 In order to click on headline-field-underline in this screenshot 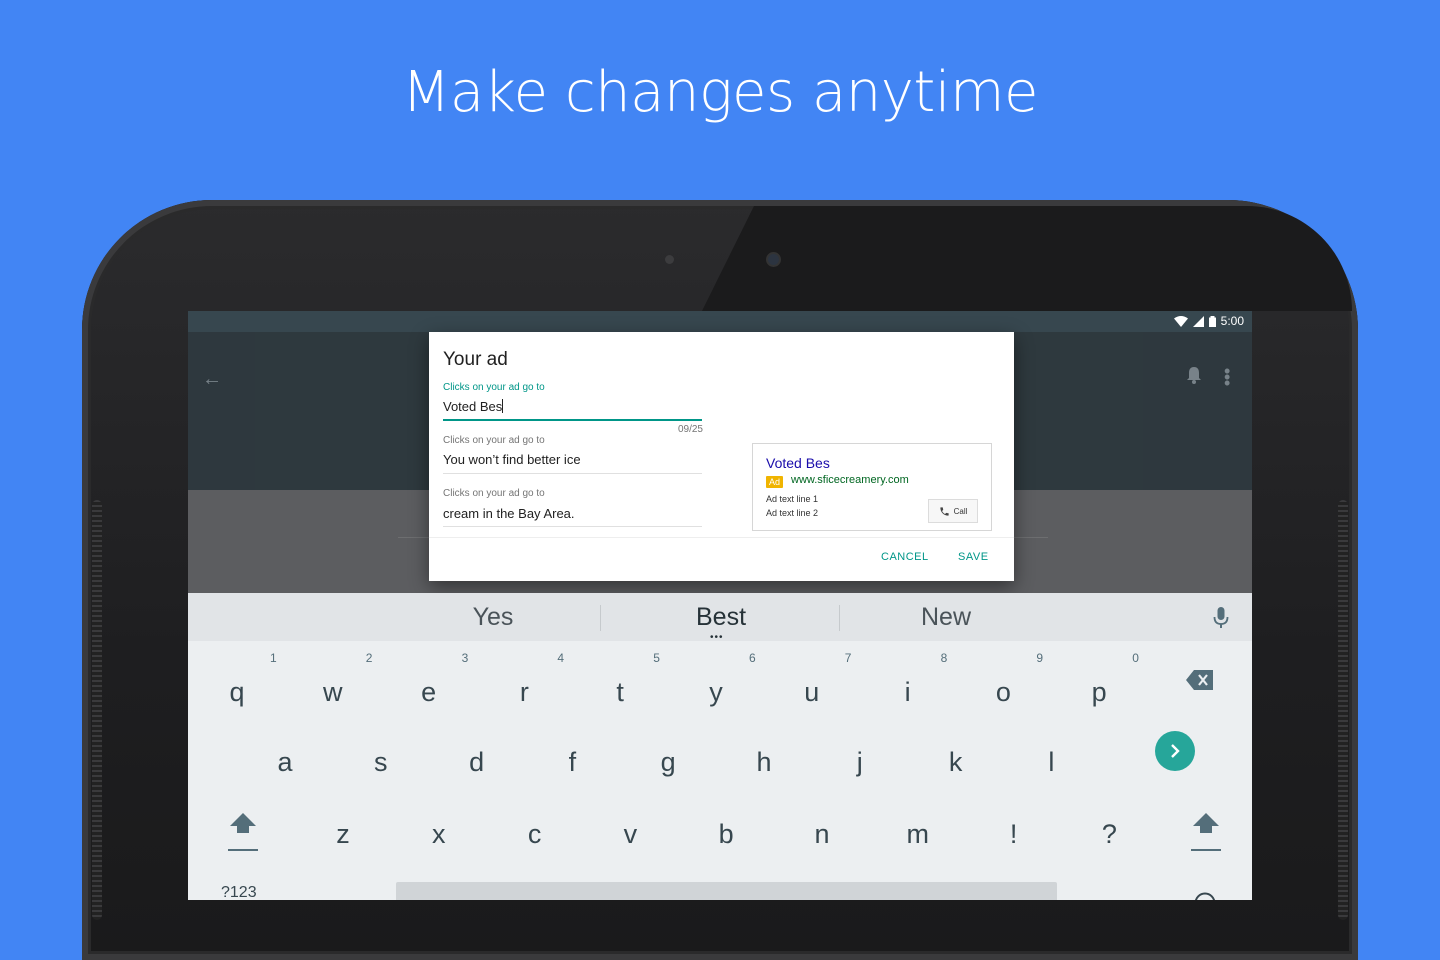, I will do `click(572, 420)`.